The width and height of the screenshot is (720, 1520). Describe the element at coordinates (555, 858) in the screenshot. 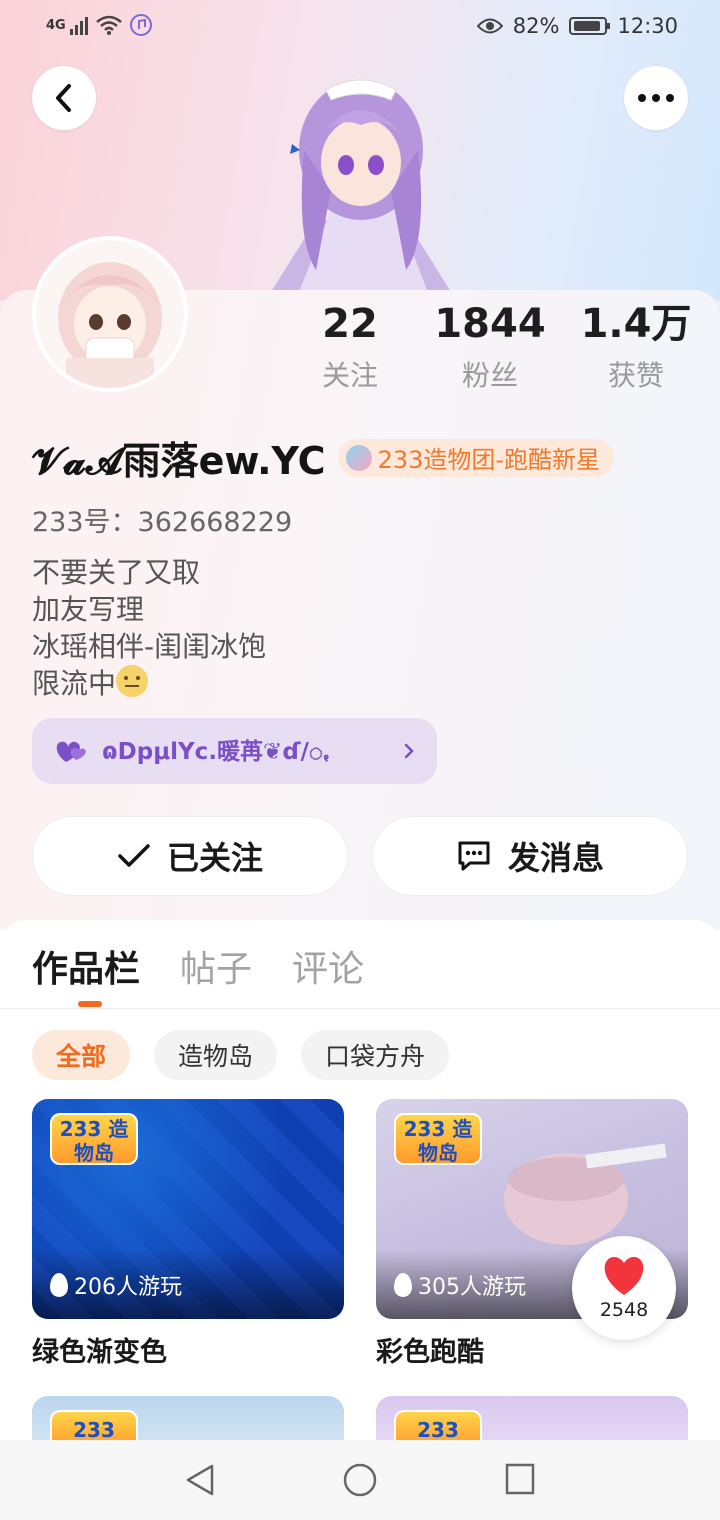

I see `send-message-label: 发消息` at that location.